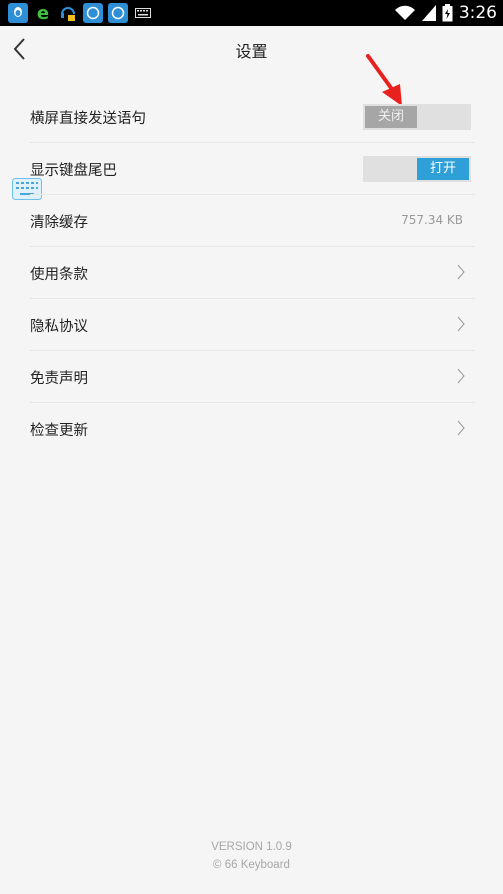 Image resolution: width=503 pixels, height=894 pixels. What do you see at coordinates (404, 12) in the screenshot?
I see `wifi-icon` at bounding box center [404, 12].